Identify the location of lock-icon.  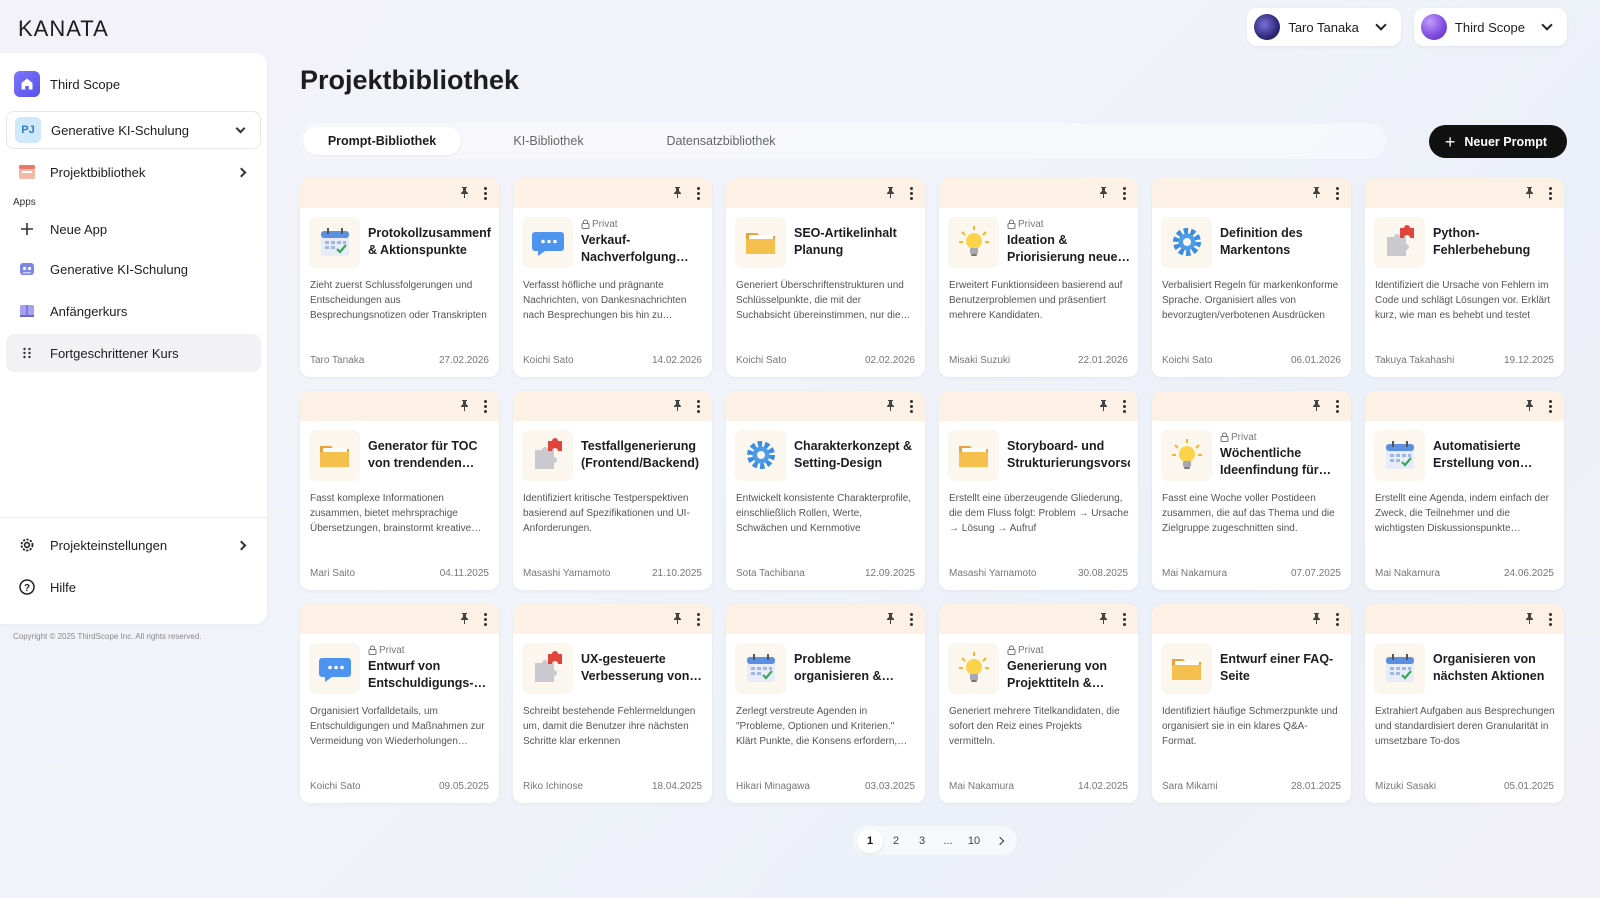
(1011, 224).